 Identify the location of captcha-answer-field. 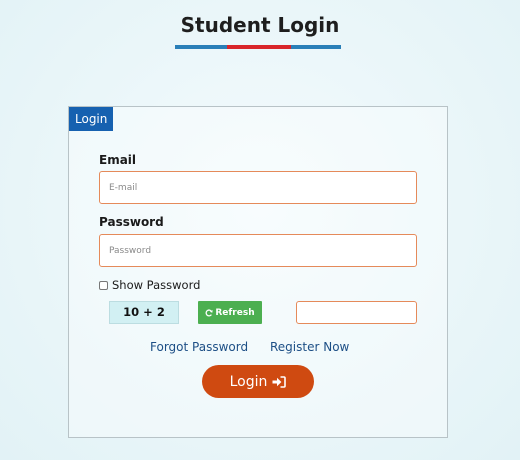
(356, 312).